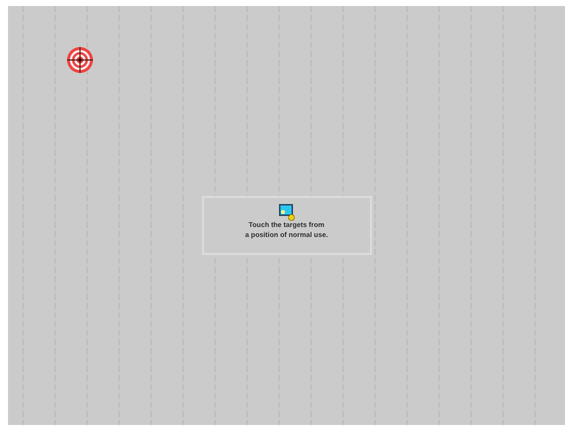  What do you see at coordinates (80, 60) in the screenshot?
I see `target-icon` at bounding box center [80, 60].